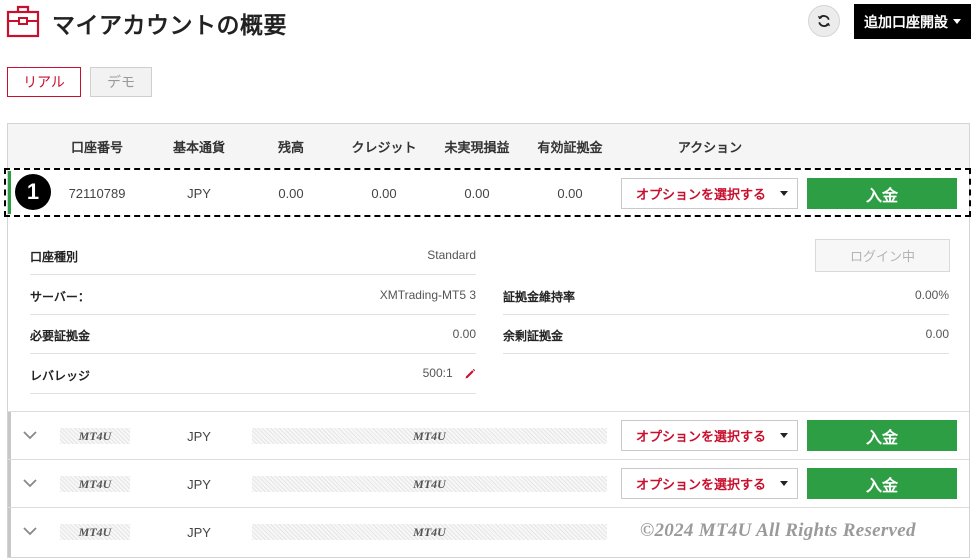  What do you see at coordinates (97, 193) in the screenshot?
I see `account-number: 72110789` at bounding box center [97, 193].